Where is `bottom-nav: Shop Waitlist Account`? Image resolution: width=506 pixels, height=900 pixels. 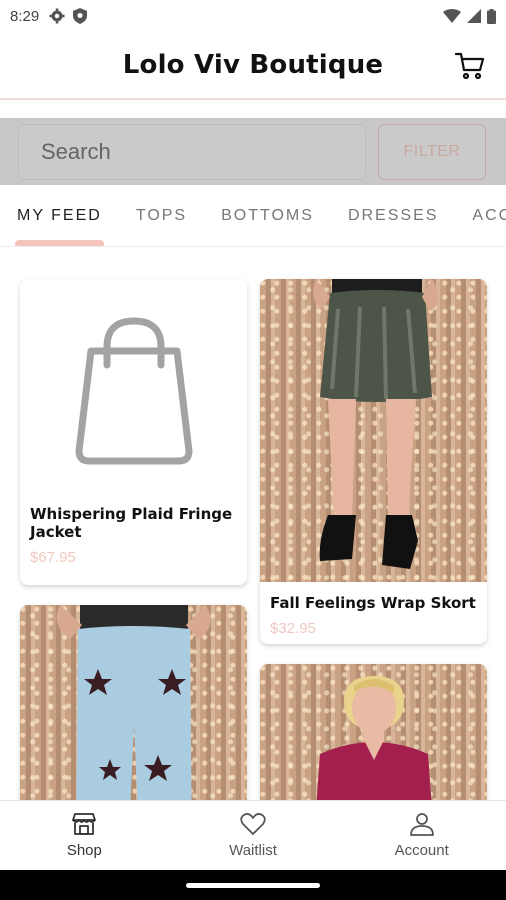 bottom-nav: Shop Waitlist Account is located at coordinates (253, 835).